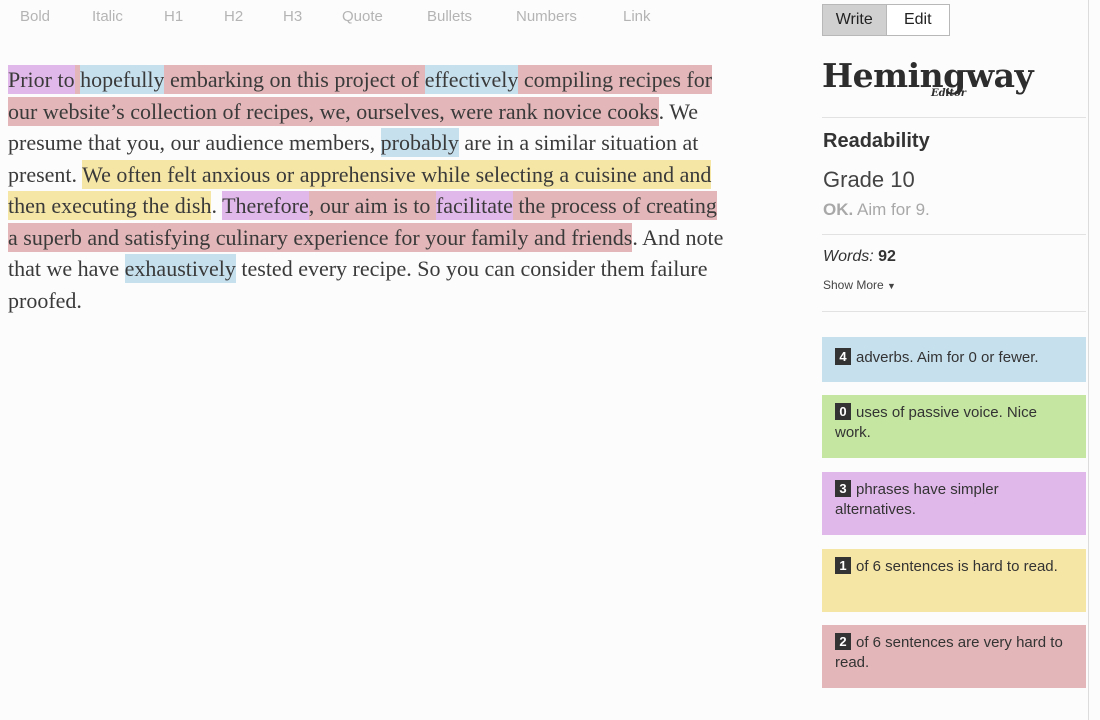  Describe the element at coordinates (1088, 360) in the screenshot. I see `sidebar-edge` at that location.